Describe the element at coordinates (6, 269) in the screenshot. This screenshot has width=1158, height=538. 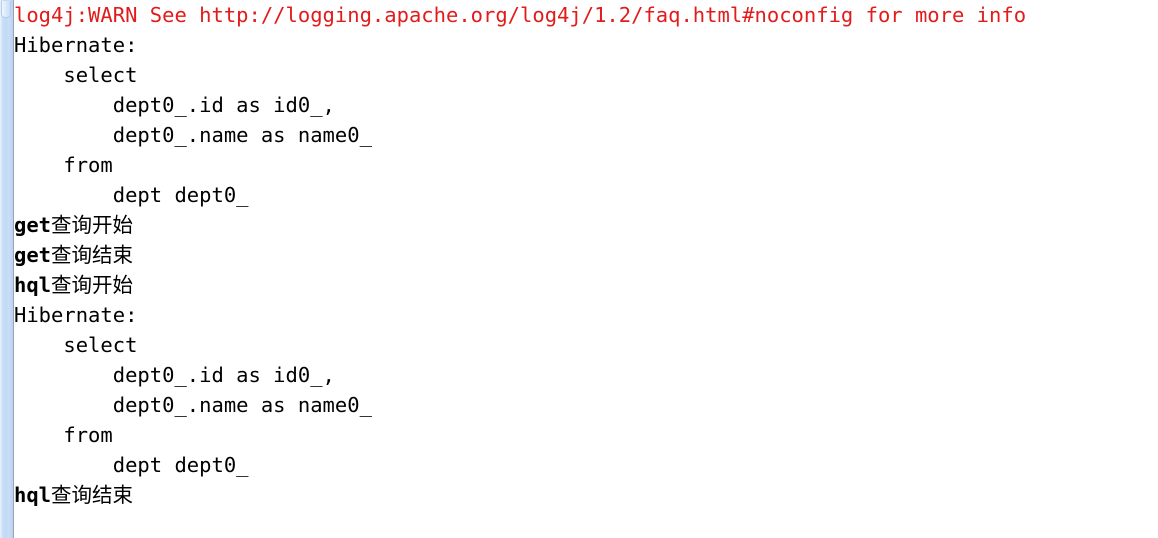
I see `editor-gutter` at that location.